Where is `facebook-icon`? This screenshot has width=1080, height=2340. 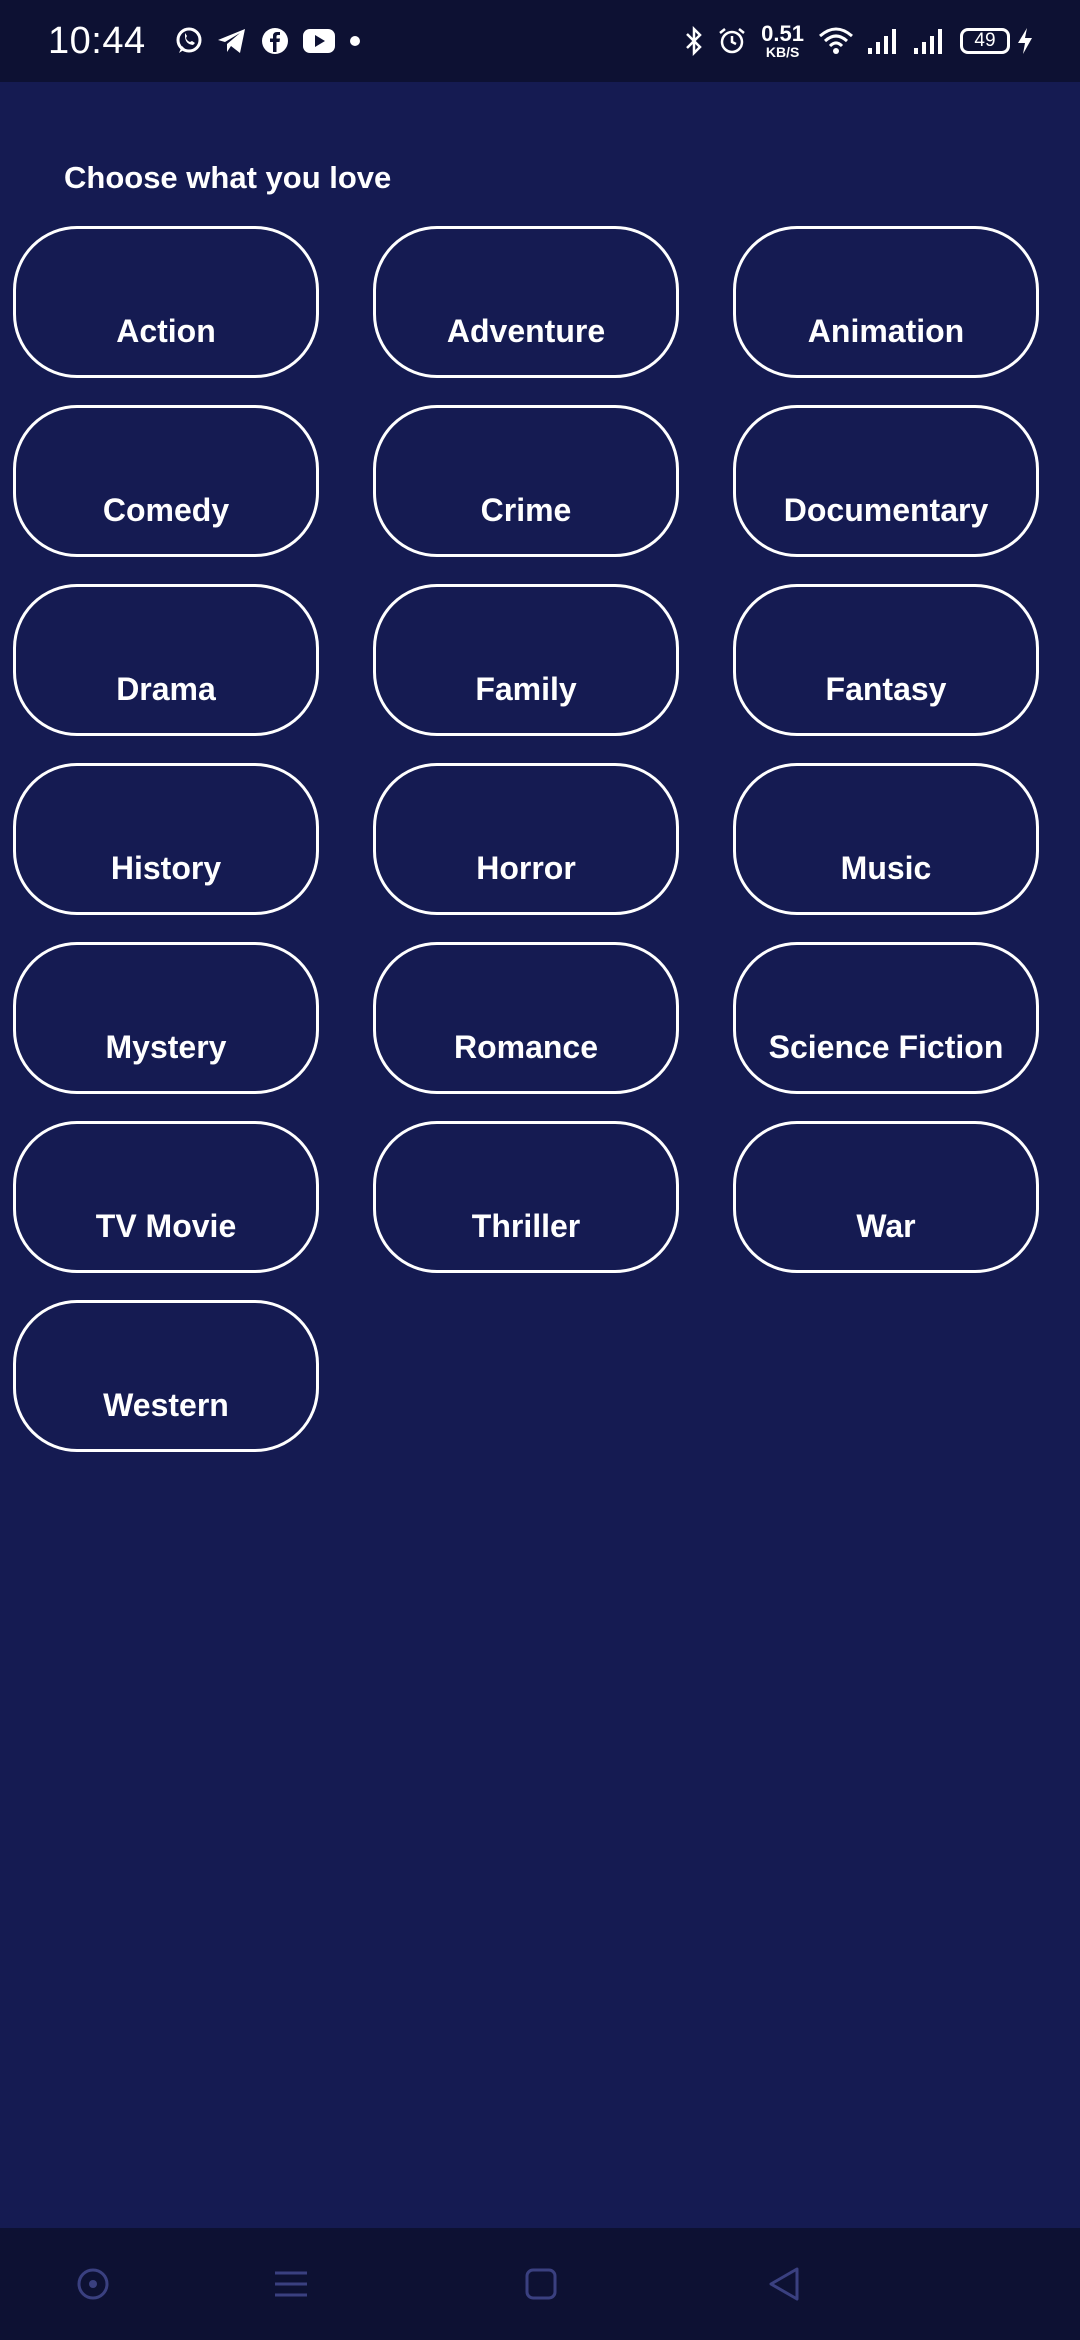 facebook-icon is located at coordinates (275, 41).